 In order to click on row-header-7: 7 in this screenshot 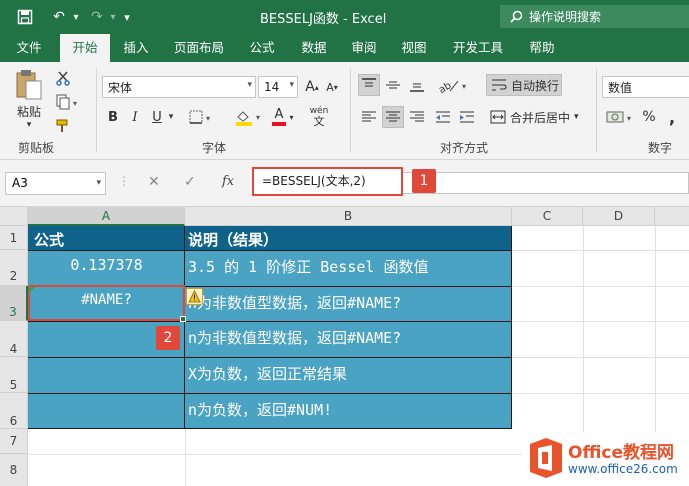, I will do `click(14, 441)`.